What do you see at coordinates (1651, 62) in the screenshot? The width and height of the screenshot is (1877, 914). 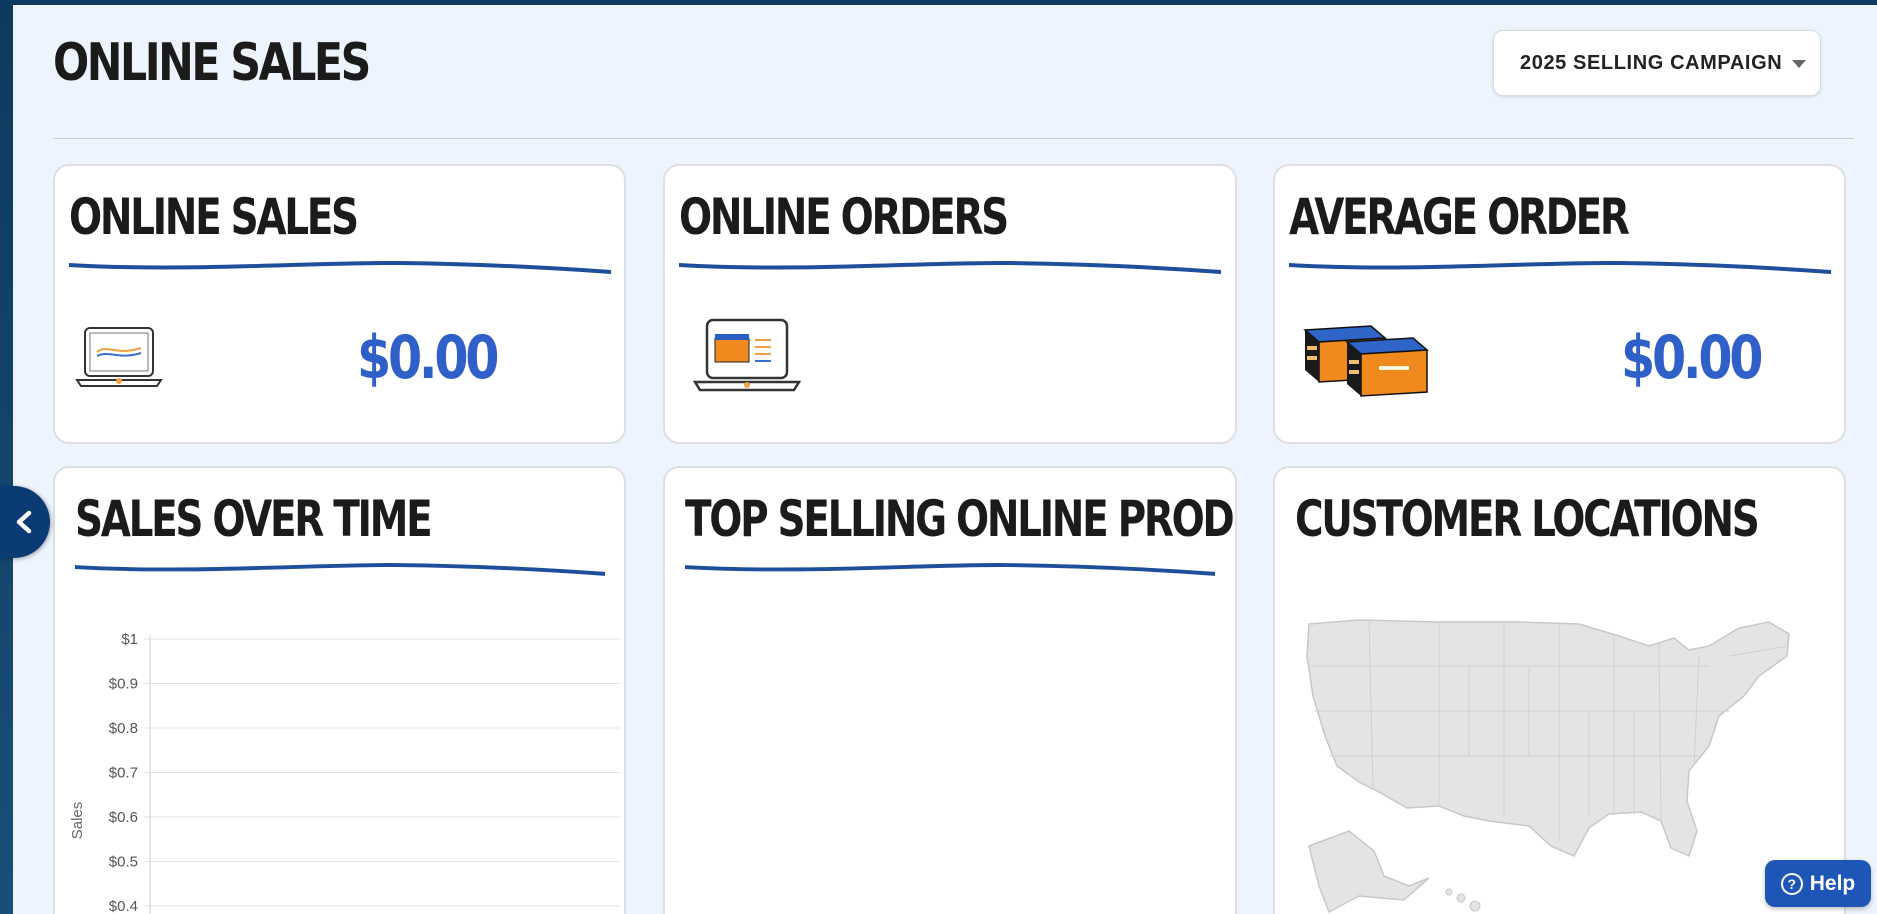 I see `campaign-select-value: 2025 SELLING CAMPAIGN` at bounding box center [1651, 62].